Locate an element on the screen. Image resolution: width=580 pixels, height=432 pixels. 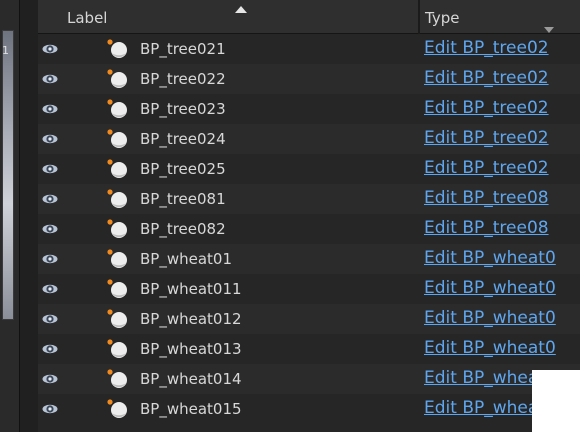
row-label: BP_wheat01 is located at coordinates (186, 259).